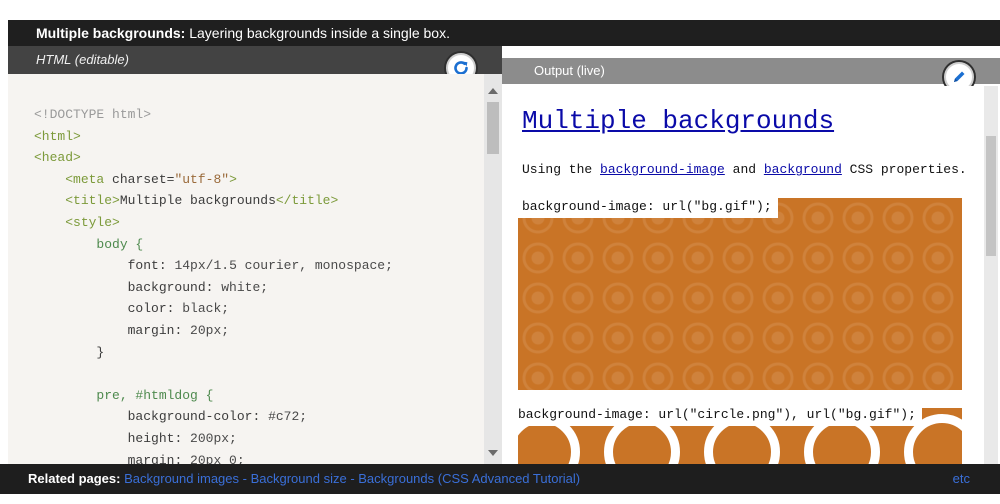  Describe the element at coordinates (181, 478) in the screenshot. I see `related-link-background-images: Background images` at that location.